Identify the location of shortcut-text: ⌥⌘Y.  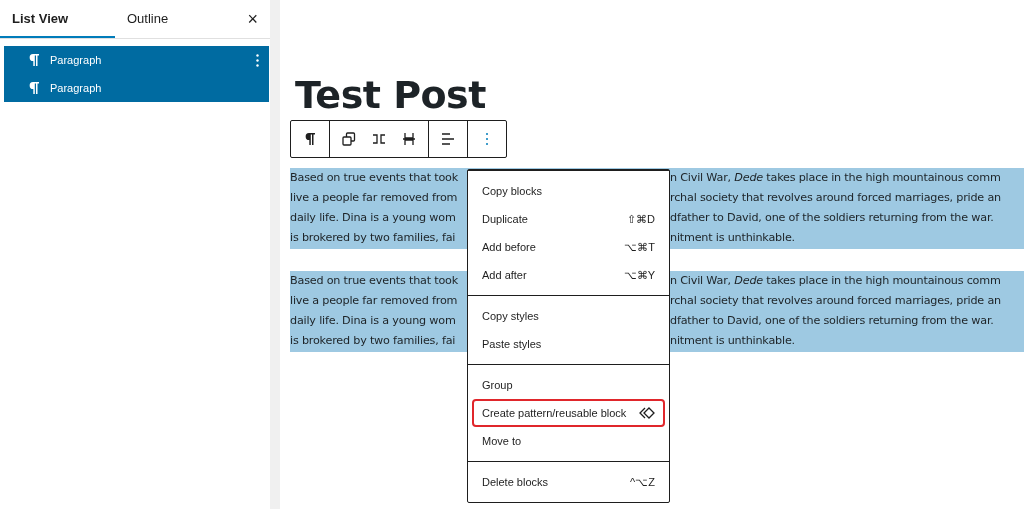
(639, 275).